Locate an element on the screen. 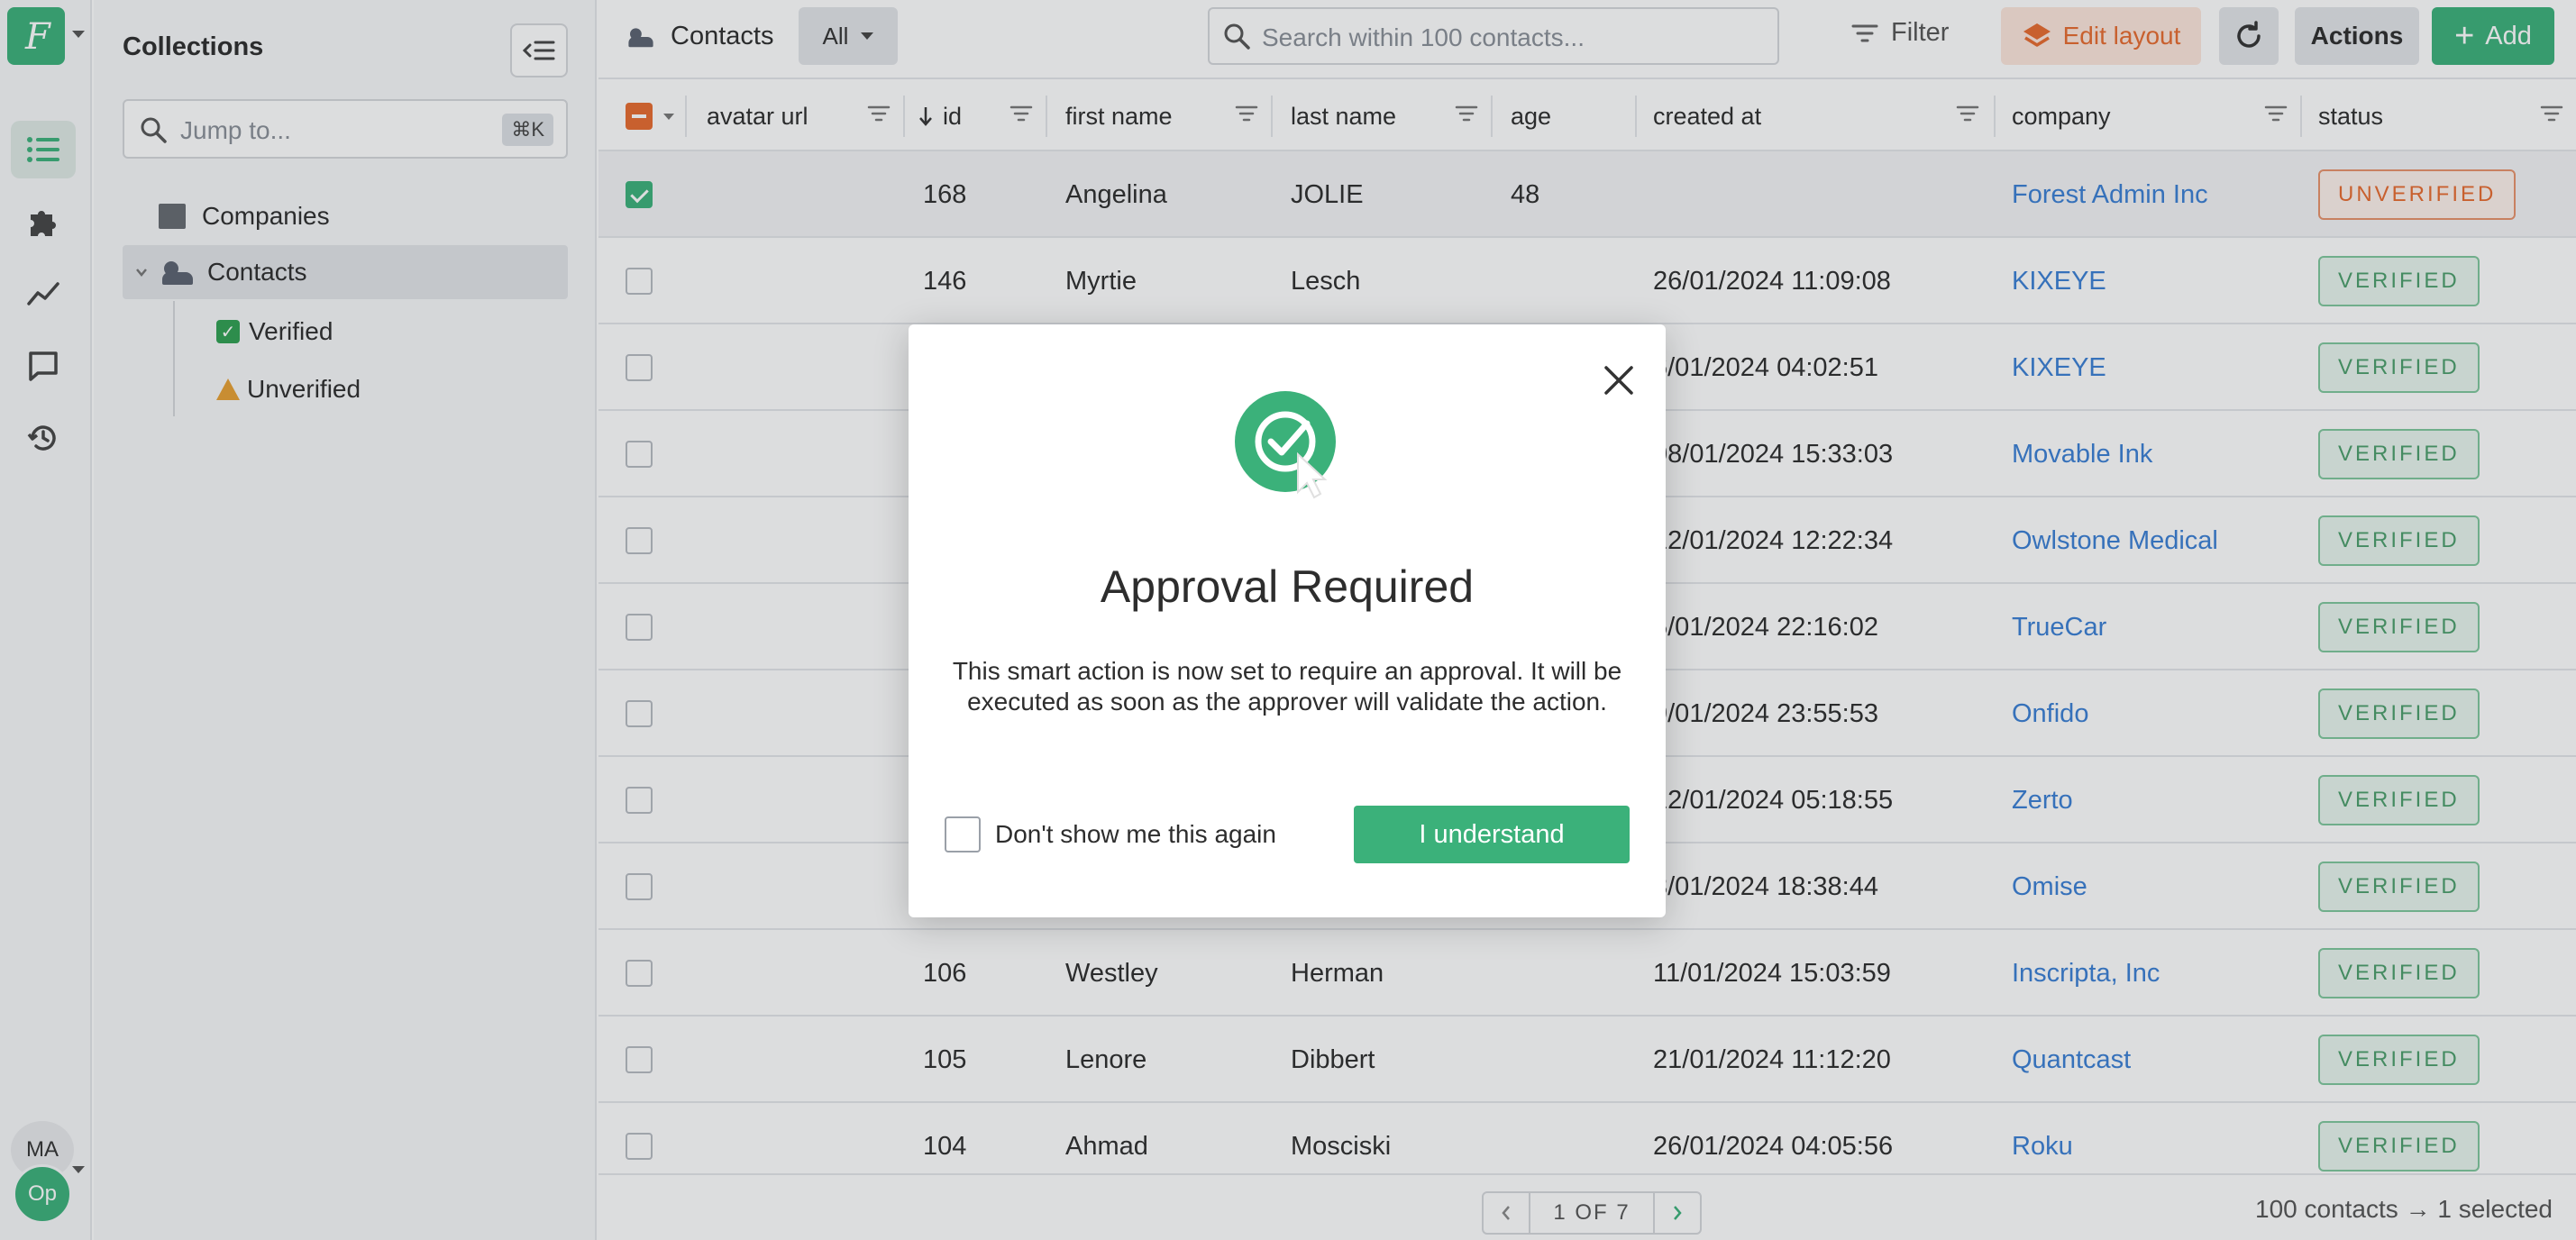 The height and width of the screenshot is (1240, 2576). dont-show-again-label: Don't show me this again is located at coordinates (1135, 834).